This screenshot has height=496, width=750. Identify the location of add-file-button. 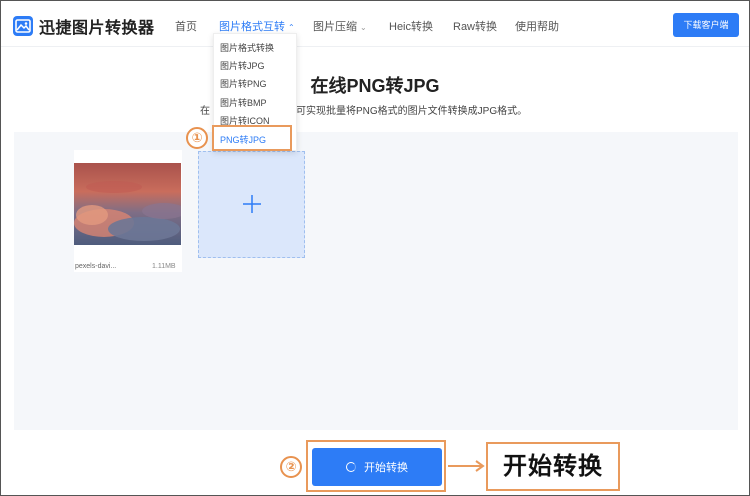
(251, 204).